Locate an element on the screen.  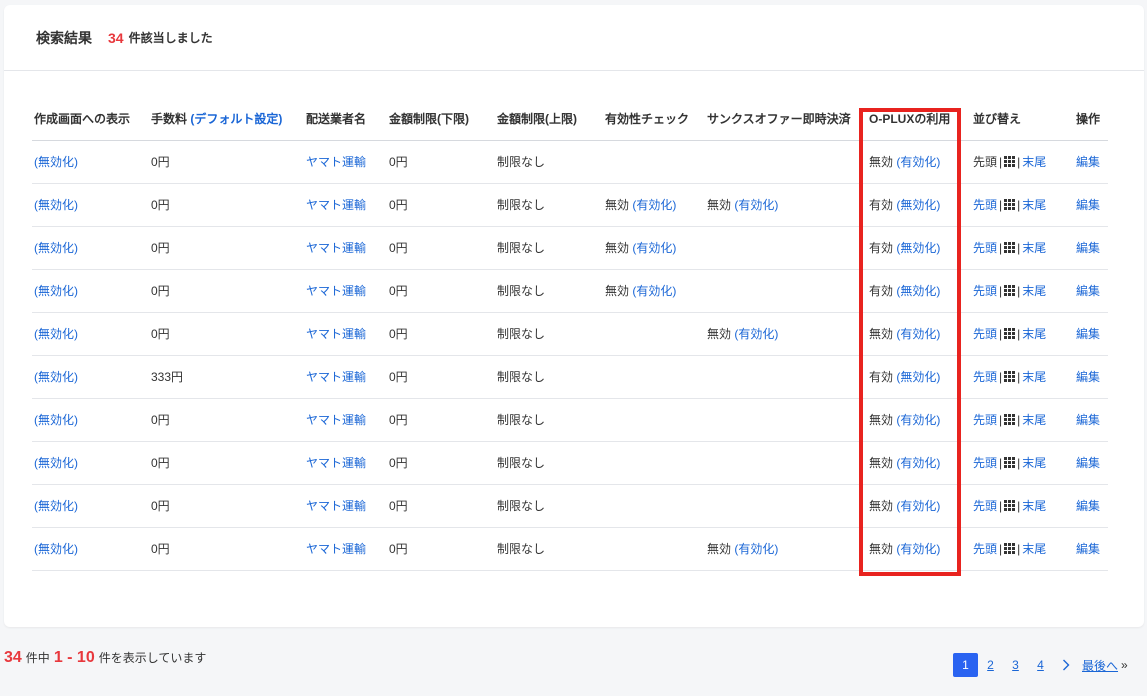
page-1: 1 is located at coordinates (965, 665).